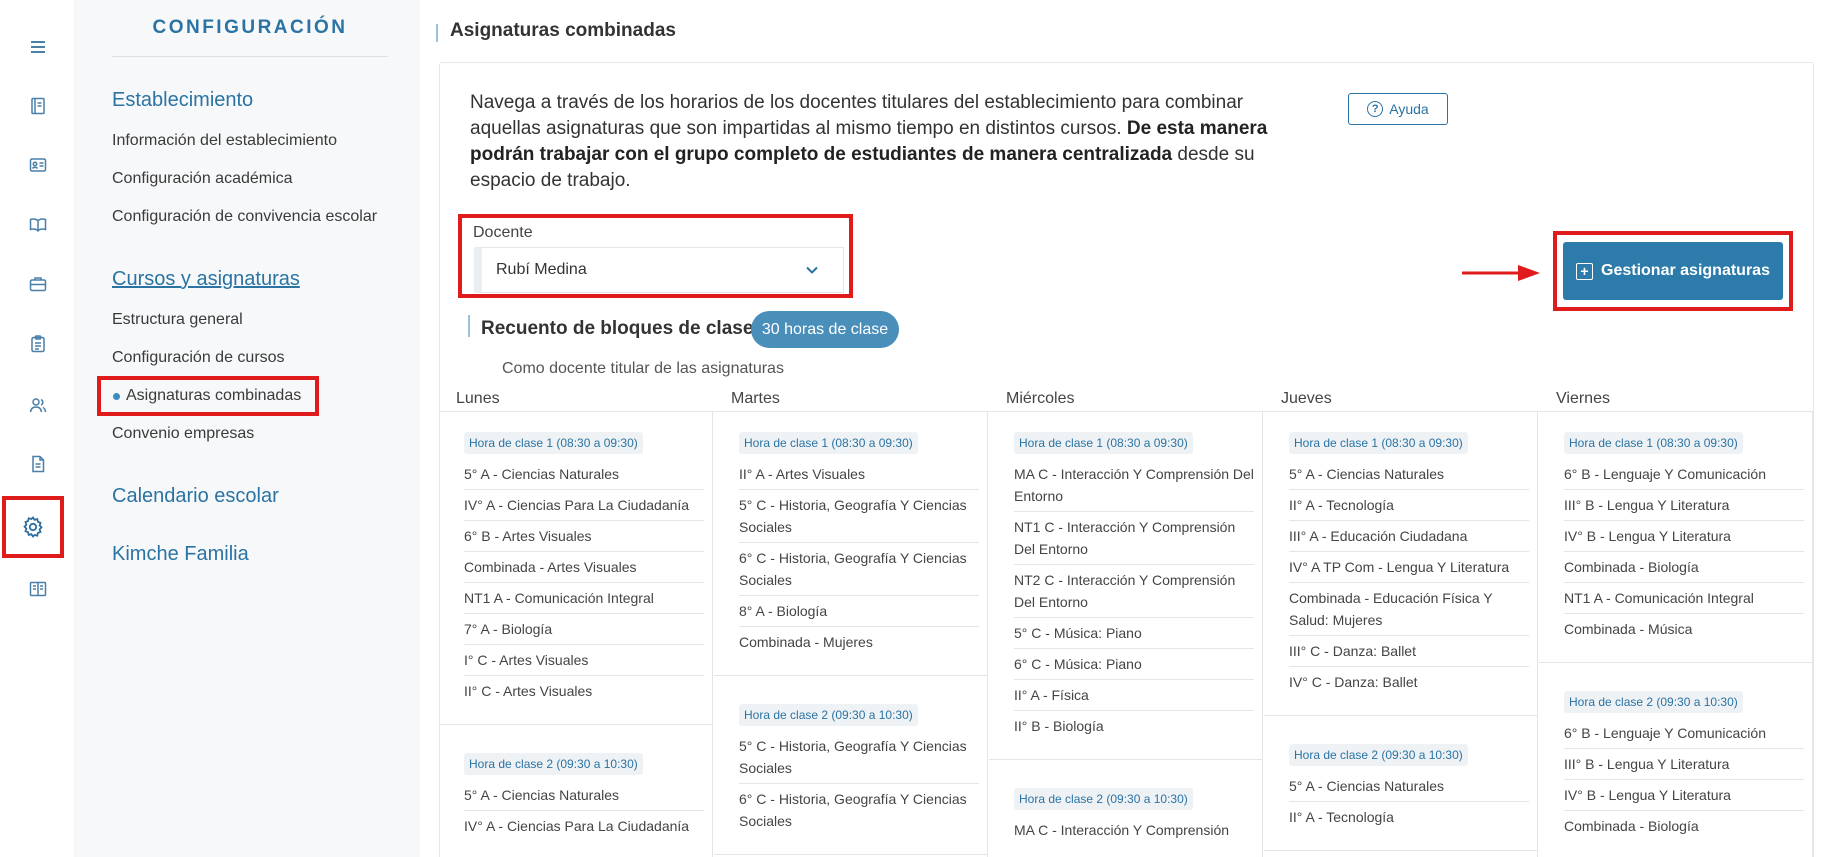 The width and height of the screenshot is (1838, 857). I want to click on docente-field: Docente Rubí Medina, so click(655, 256).